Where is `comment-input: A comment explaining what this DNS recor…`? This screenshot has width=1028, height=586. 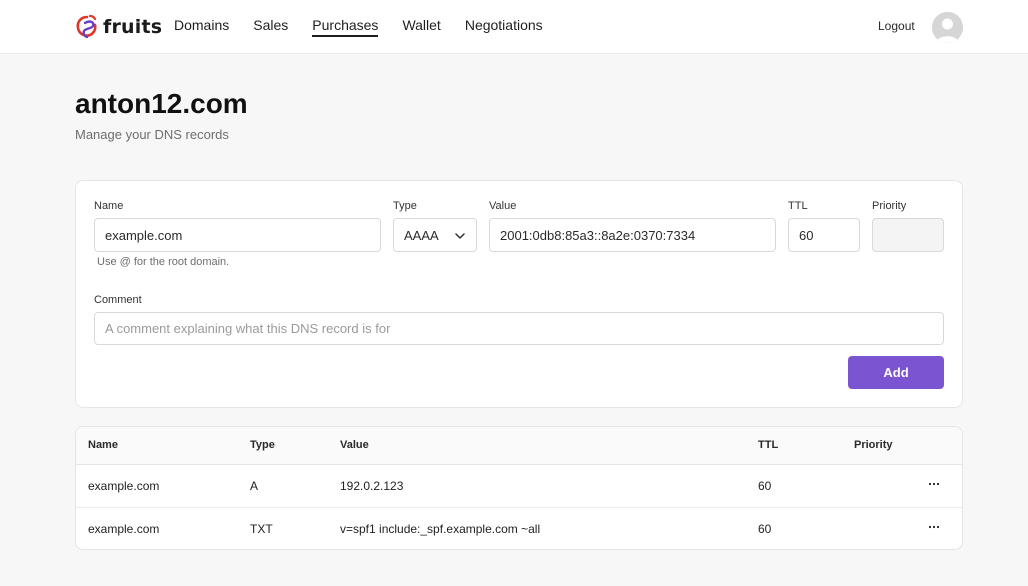
comment-input: A comment explaining what this DNS recor… is located at coordinates (519, 328).